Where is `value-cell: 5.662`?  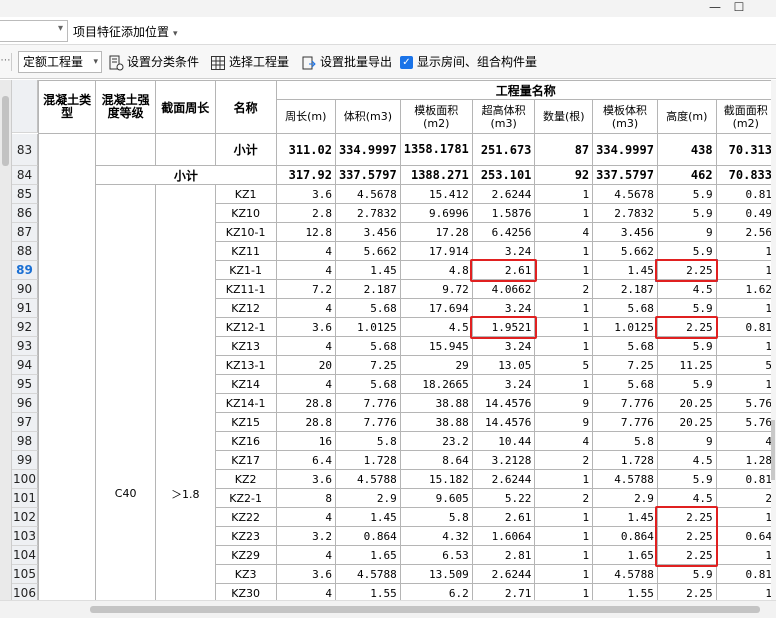 value-cell: 5.662 is located at coordinates (367, 251).